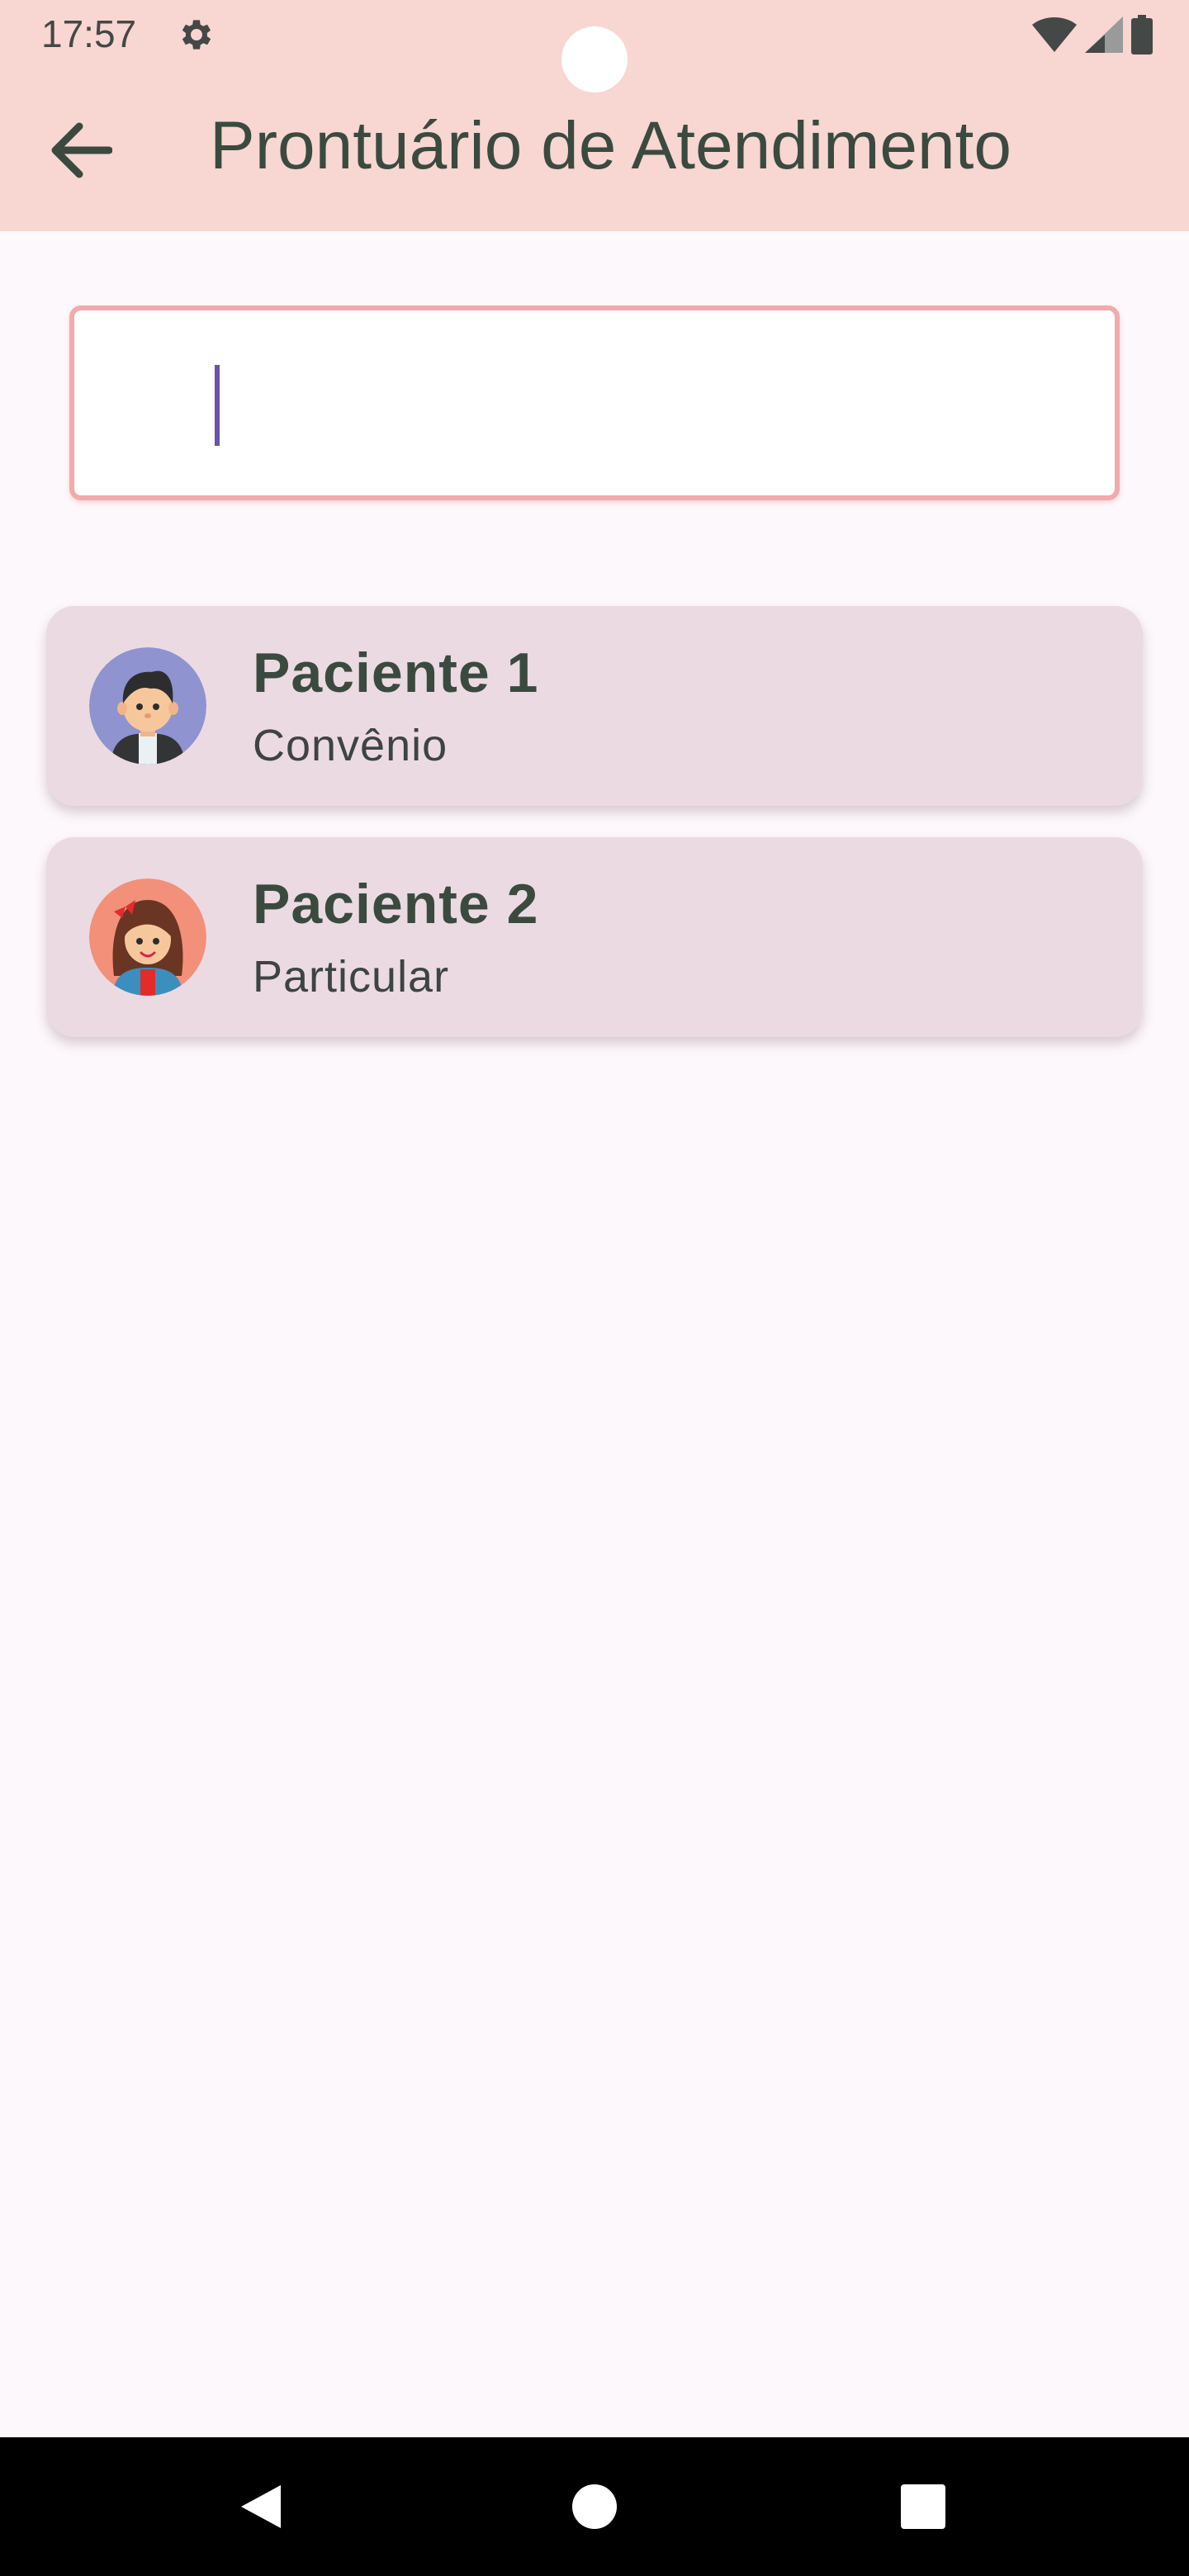  What do you see at coordinates (217, 405) in the screenshot?
I see `text-cursor` at bounding box center [217, 405].